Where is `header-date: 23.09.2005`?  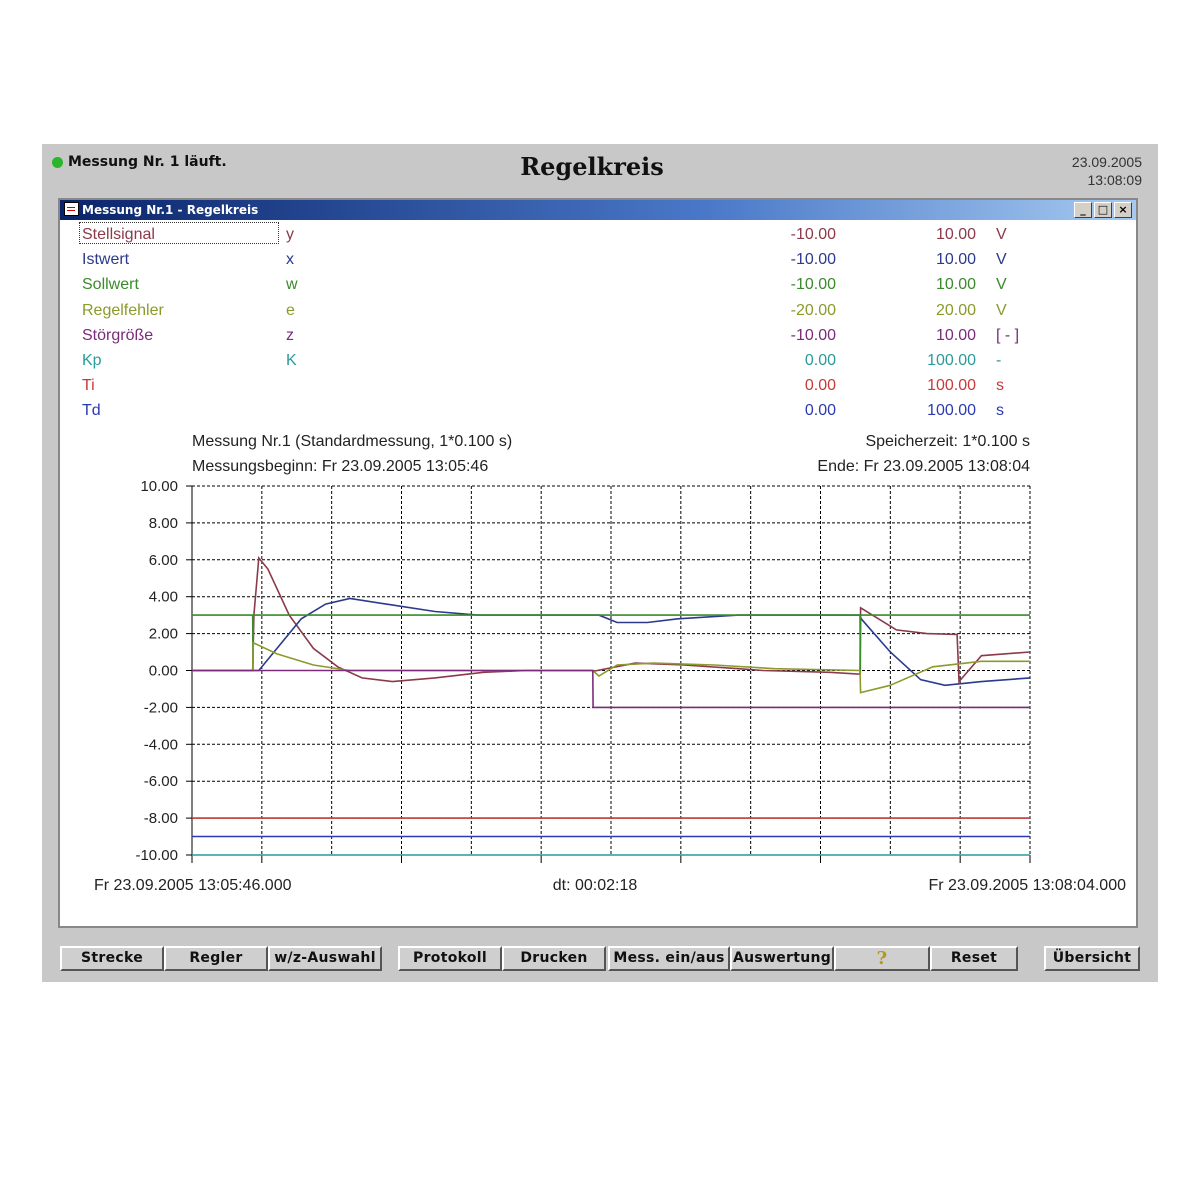 header-date: 23.09.2005 is located at coordinates (1106, 162).